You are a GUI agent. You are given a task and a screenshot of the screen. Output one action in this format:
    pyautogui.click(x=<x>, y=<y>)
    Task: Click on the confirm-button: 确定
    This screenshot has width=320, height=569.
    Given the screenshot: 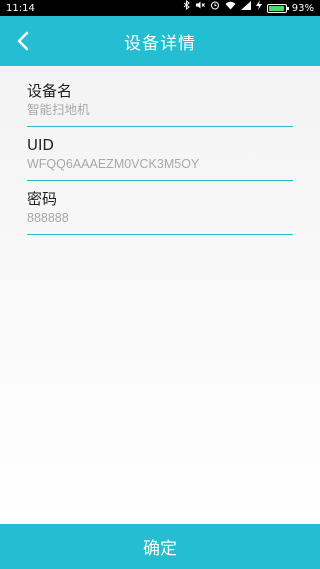 What is the action you would take?
    pyautogui.click(x=160, y=546)
    